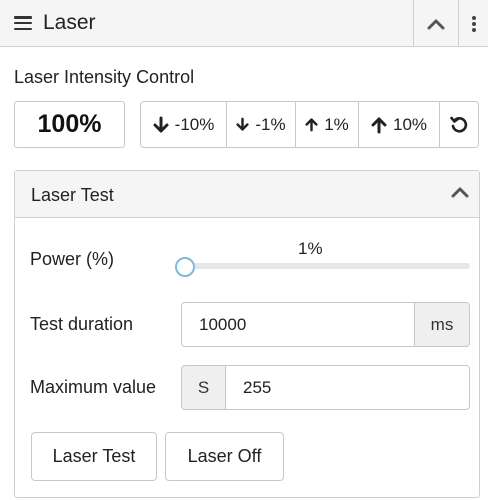 The image size is (488, 500). Describe the element at coordinates (203, 387) in the screenshot. I see `max-value-prefix: S` at that location.